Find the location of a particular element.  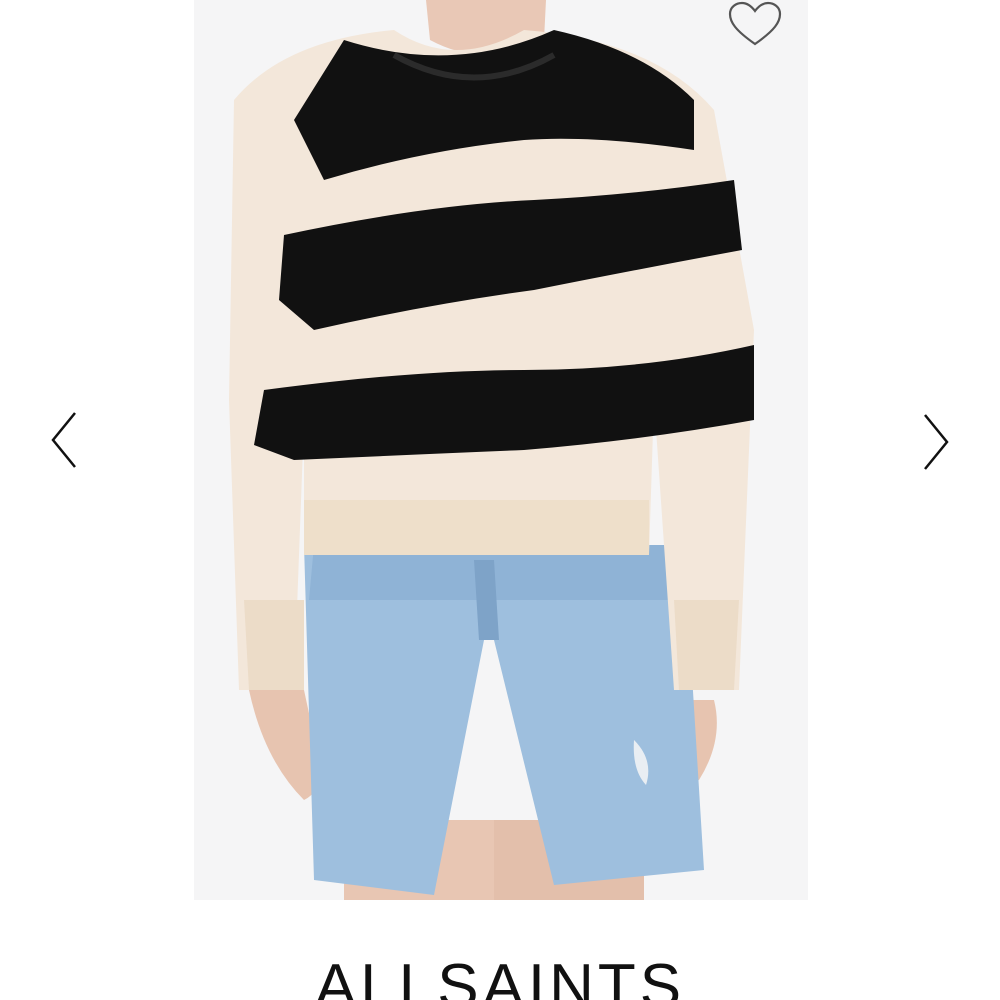

previous-image-button is located at coordinates (65, 440).